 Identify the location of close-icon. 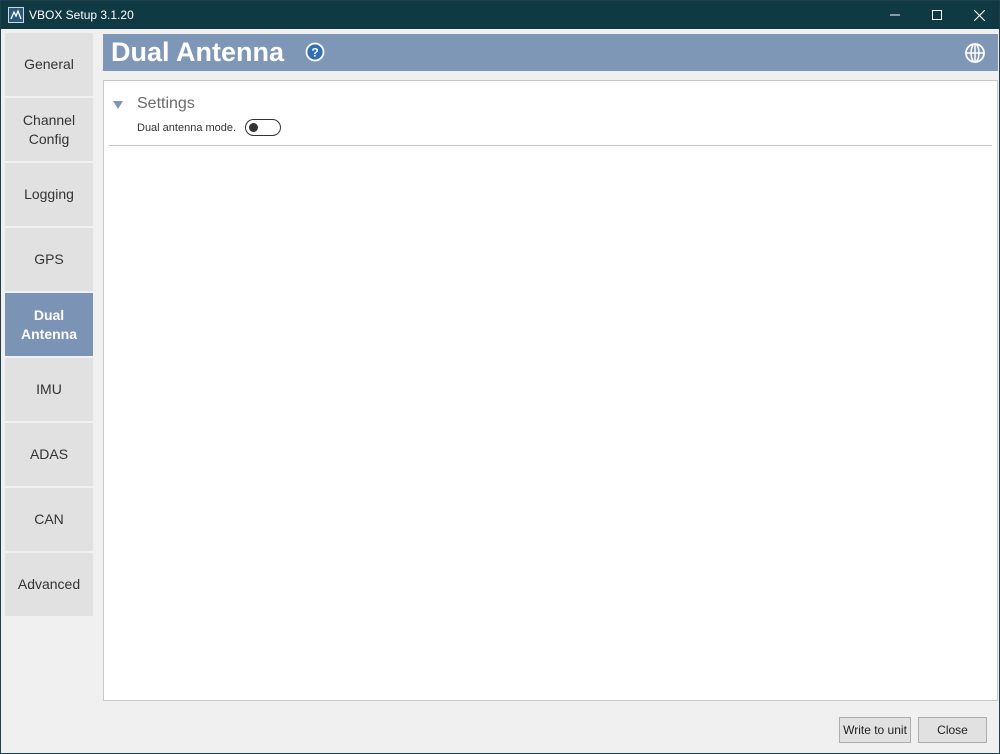
(979, 15).